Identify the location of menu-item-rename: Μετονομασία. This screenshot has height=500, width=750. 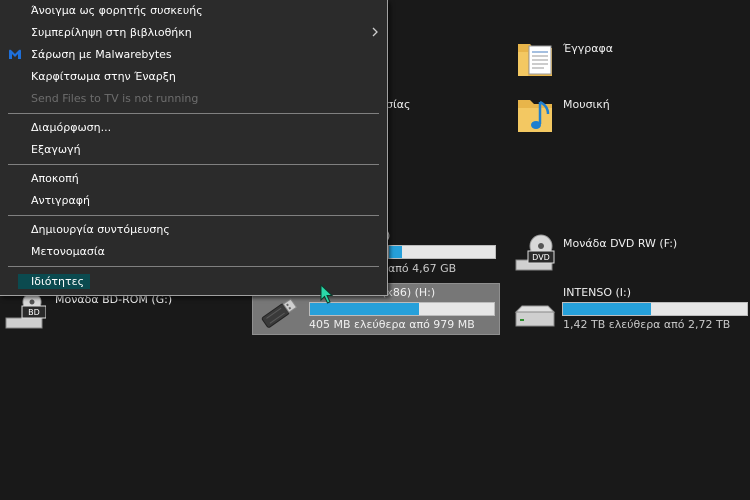
(68, 251).